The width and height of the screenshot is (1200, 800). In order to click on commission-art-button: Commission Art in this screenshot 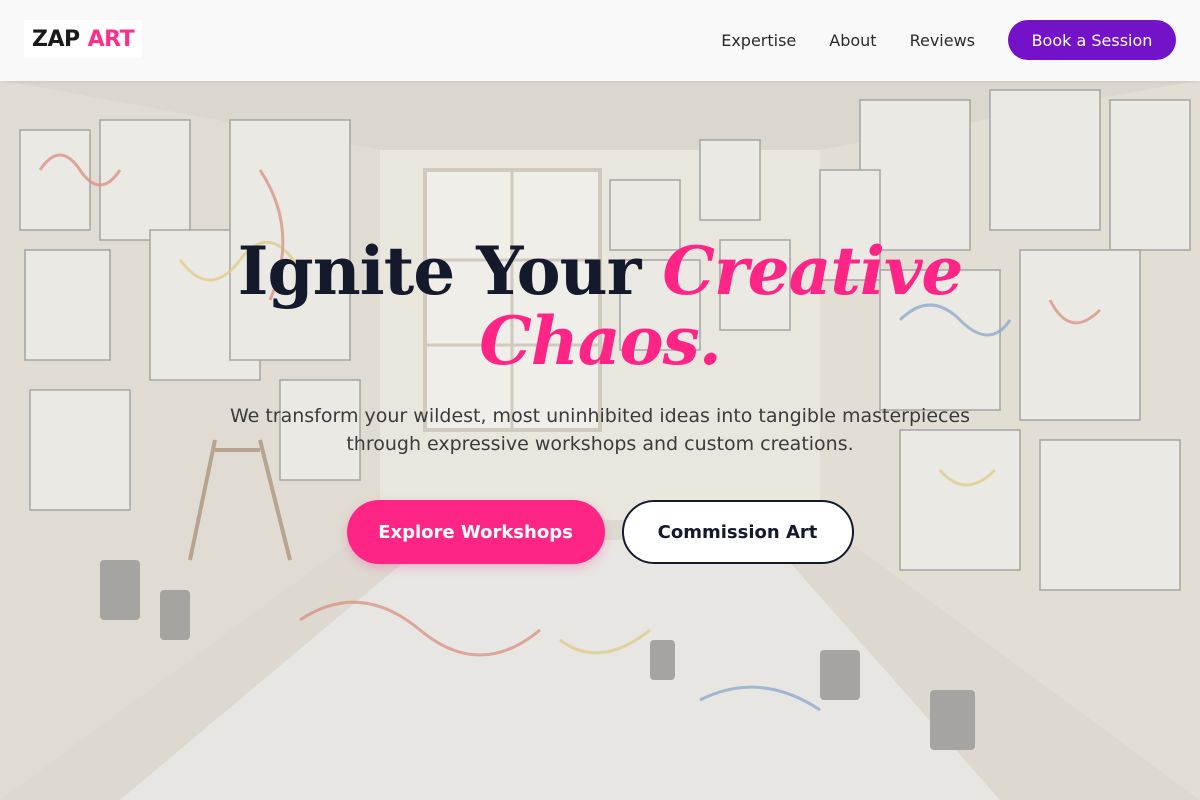, I will do `click(737, 532)`.